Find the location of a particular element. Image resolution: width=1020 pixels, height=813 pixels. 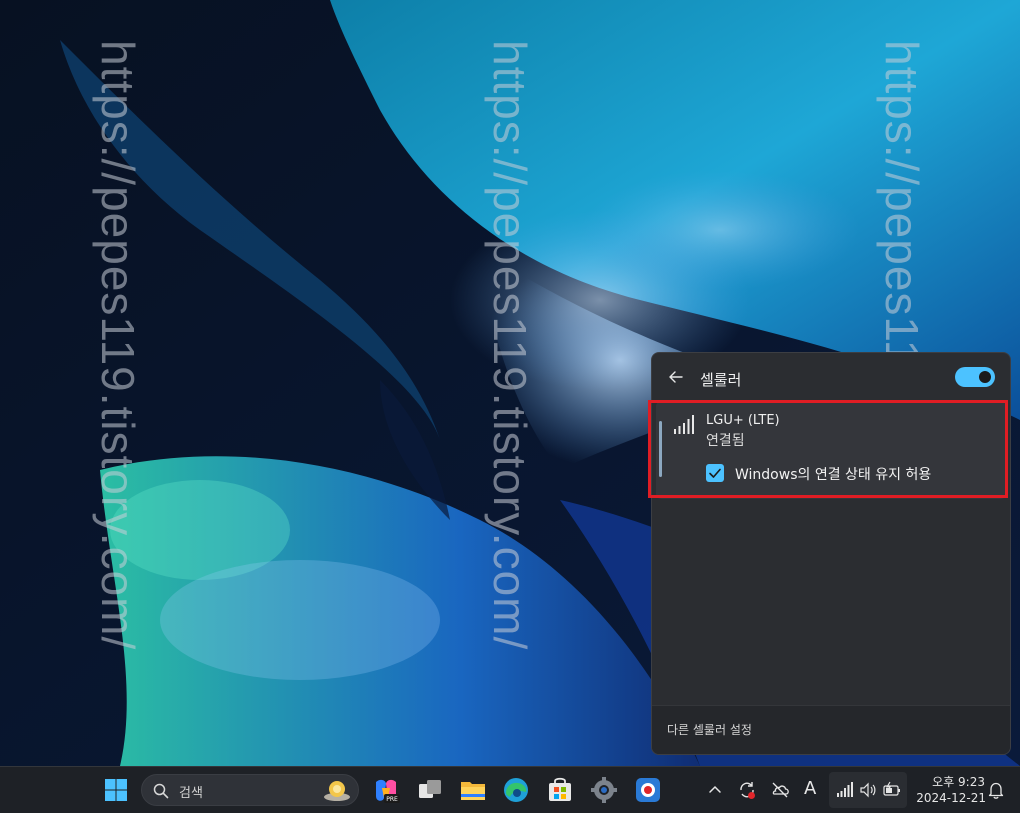

screen-recorder-icon is located at coordinates (648, 790).